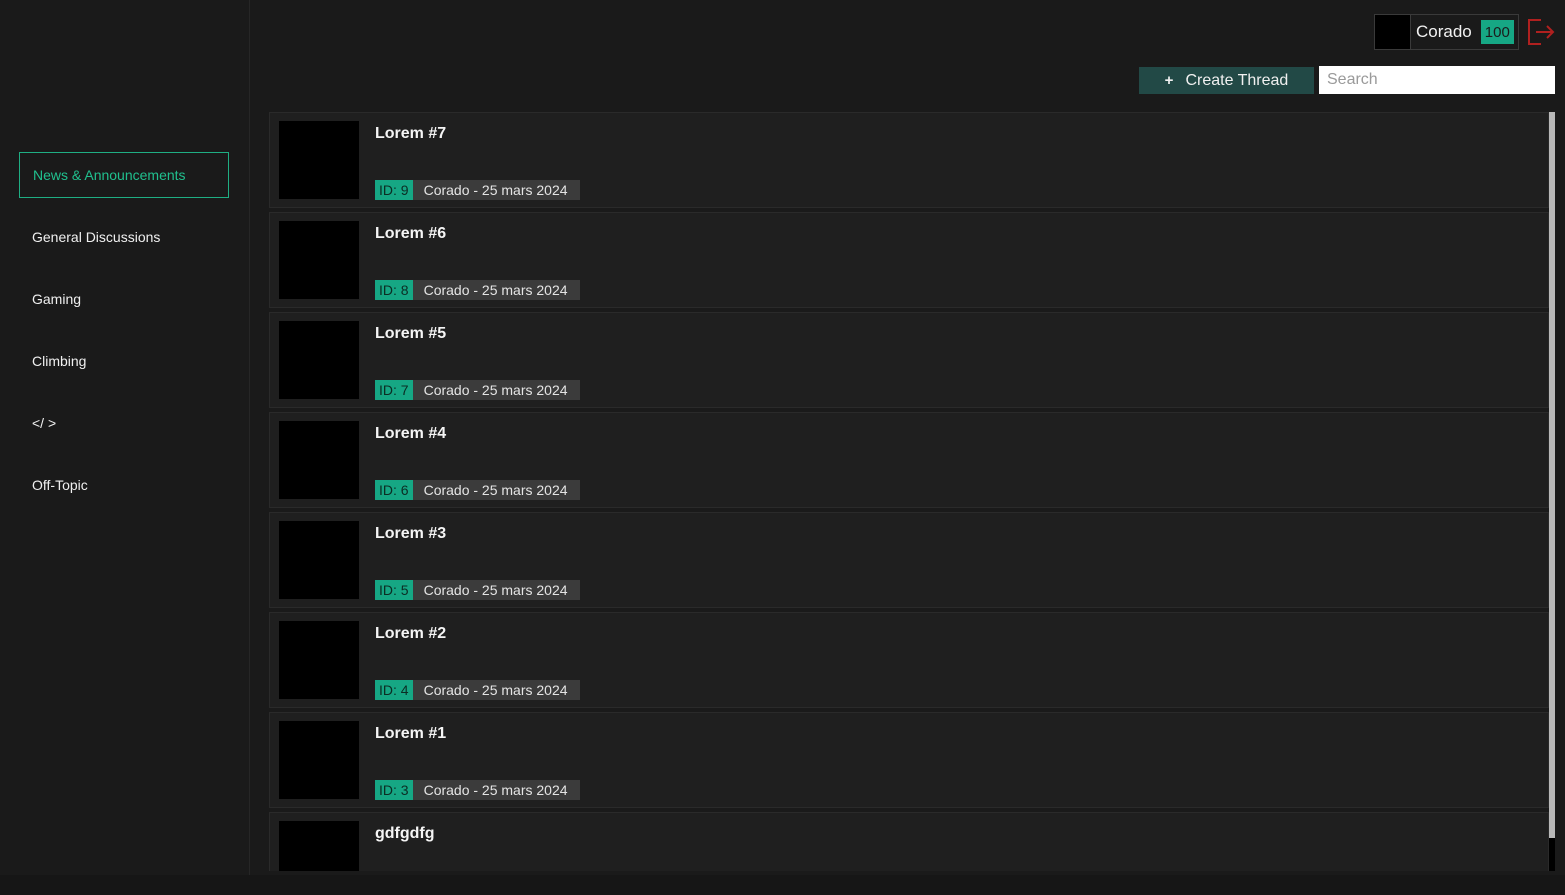 This screenshot has height=895, width=1565. What do you see at coordinates (1497, 32) in the screenshot?
I see `points-badge: 100` at bounding box center [1497, 32].